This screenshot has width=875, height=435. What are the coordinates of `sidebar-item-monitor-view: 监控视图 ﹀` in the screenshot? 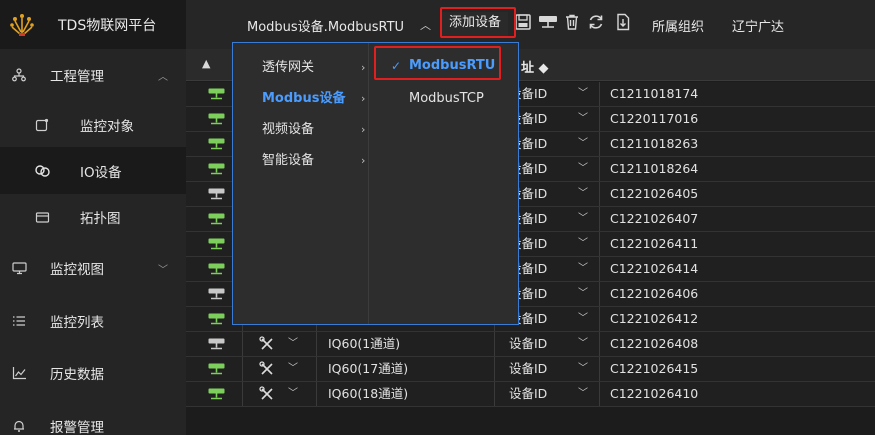 It's located at (93, 268).